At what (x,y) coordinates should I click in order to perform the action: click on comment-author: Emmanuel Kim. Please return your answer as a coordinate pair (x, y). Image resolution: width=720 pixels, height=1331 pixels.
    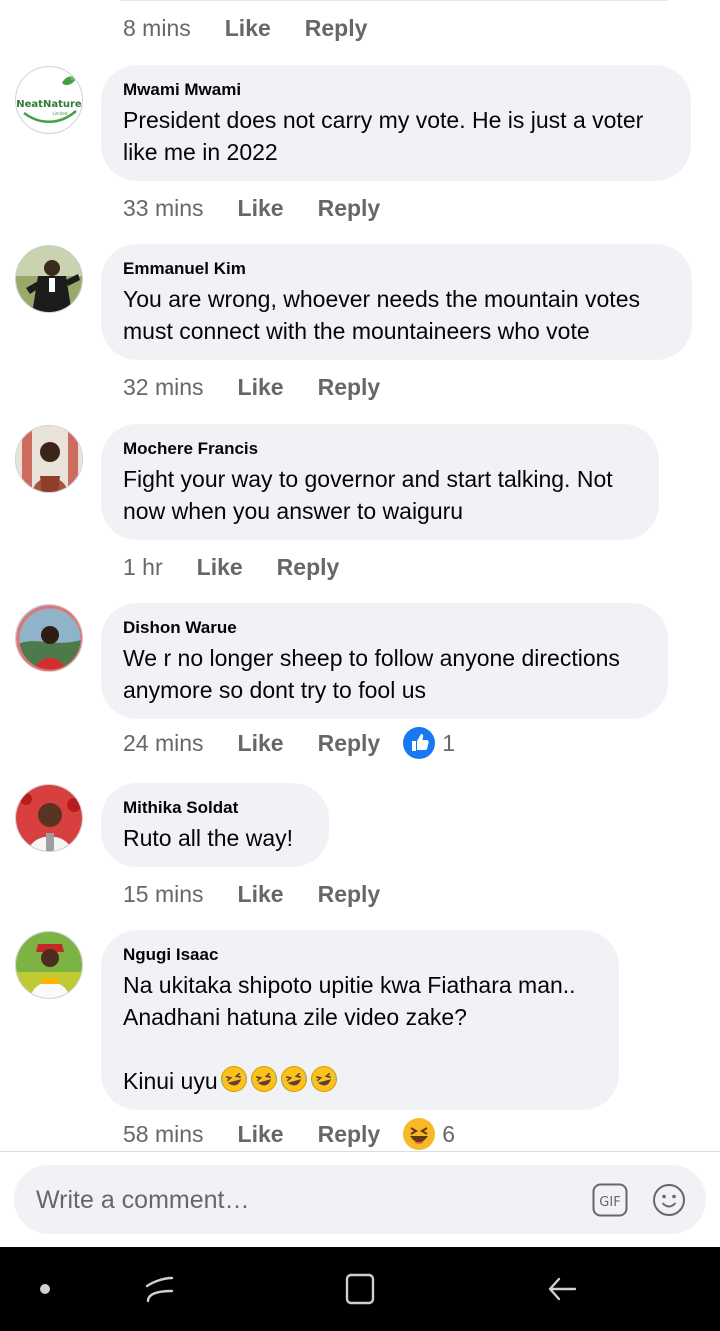
    Looking at the image, I should click on (395, 269).